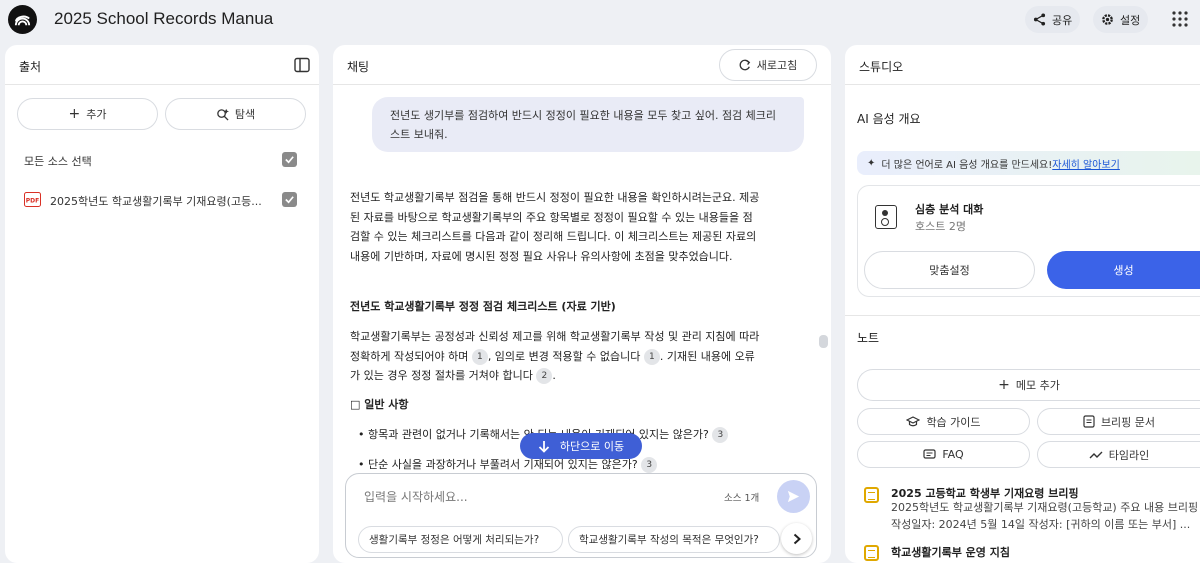 This screenshot has height=563, width=1200. I want to click on top-bar: 2025 School Records Manua 공유 설정, so click(600, 20).